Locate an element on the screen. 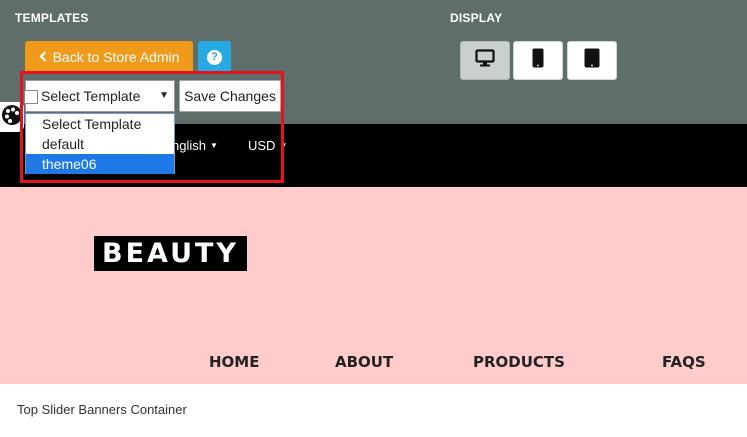 Image resolution: width=747 pixels, height=437 pixels. menu-item-about: ABOUT is located at coordinates (364, 362).